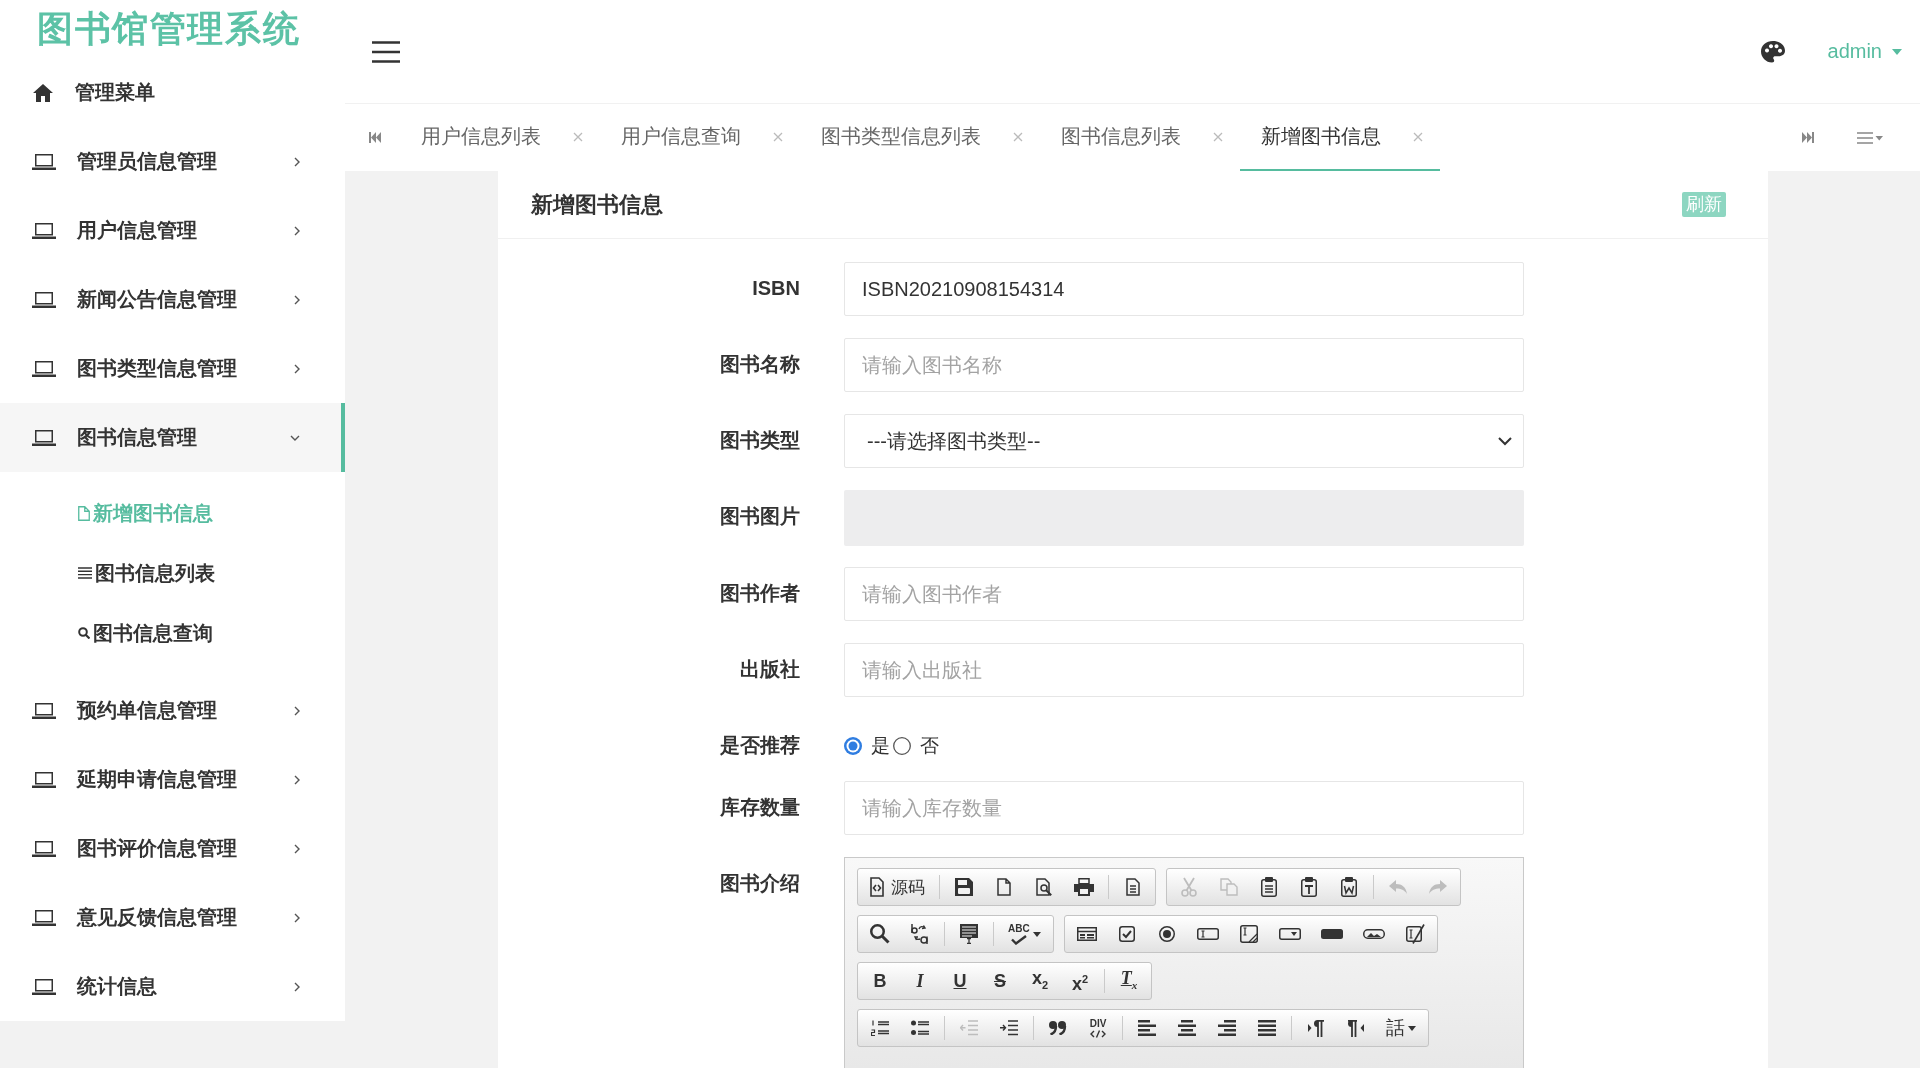 The height and width of the screenshot is (1068, 1920). Describe the element at coordinates (1229, 887) in the screenshot. I see `two-pages-icon` at that location.